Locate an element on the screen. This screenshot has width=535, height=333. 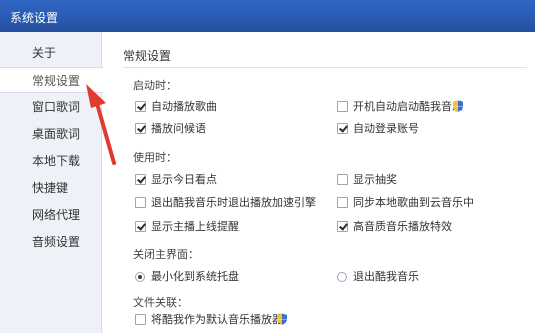
checkbox-label: 自动登录账号 is located at coordinates (386, 128).